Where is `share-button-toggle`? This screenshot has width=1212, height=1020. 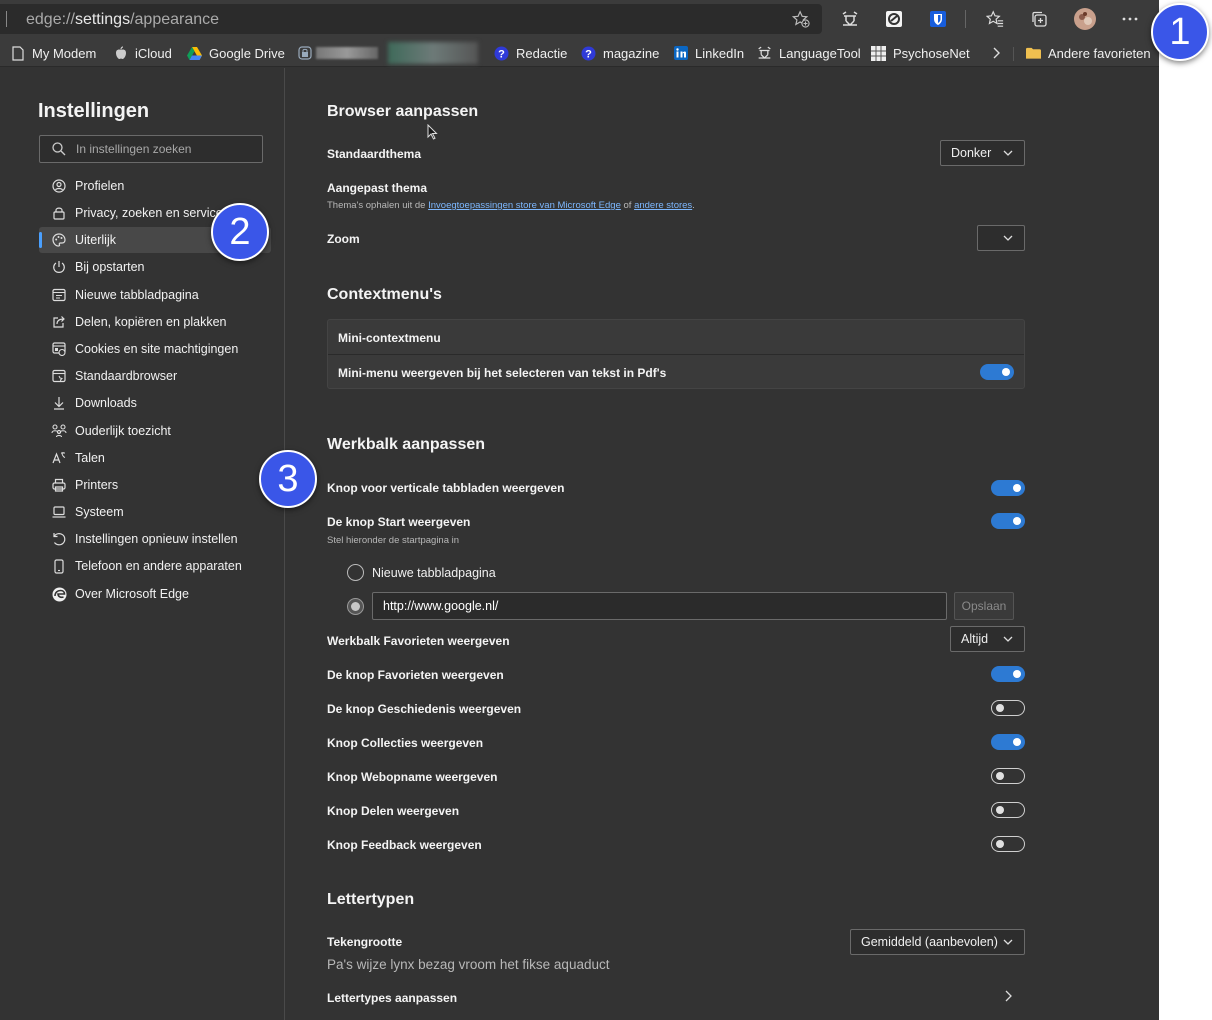 share-button-toggle is located at coordinates (1008, 810).